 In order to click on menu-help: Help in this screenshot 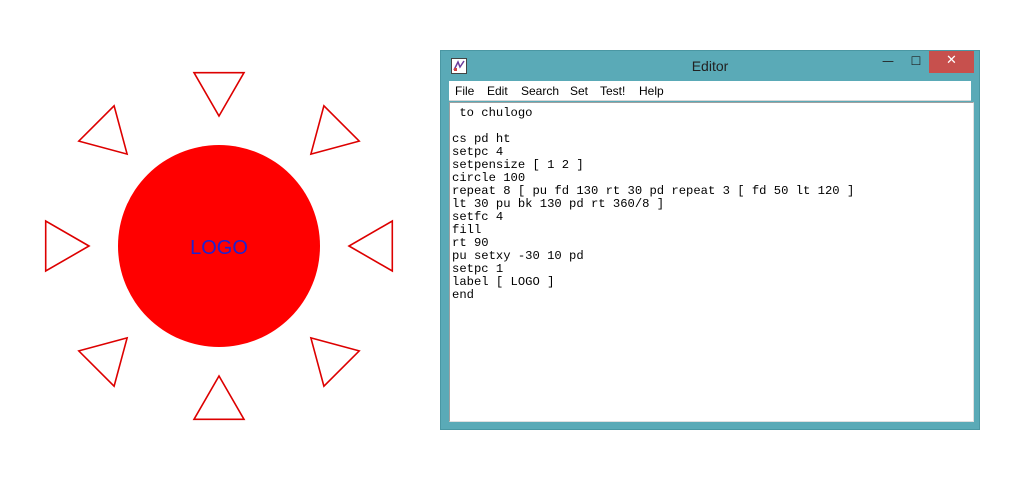, I will do `click(651, 91)`.